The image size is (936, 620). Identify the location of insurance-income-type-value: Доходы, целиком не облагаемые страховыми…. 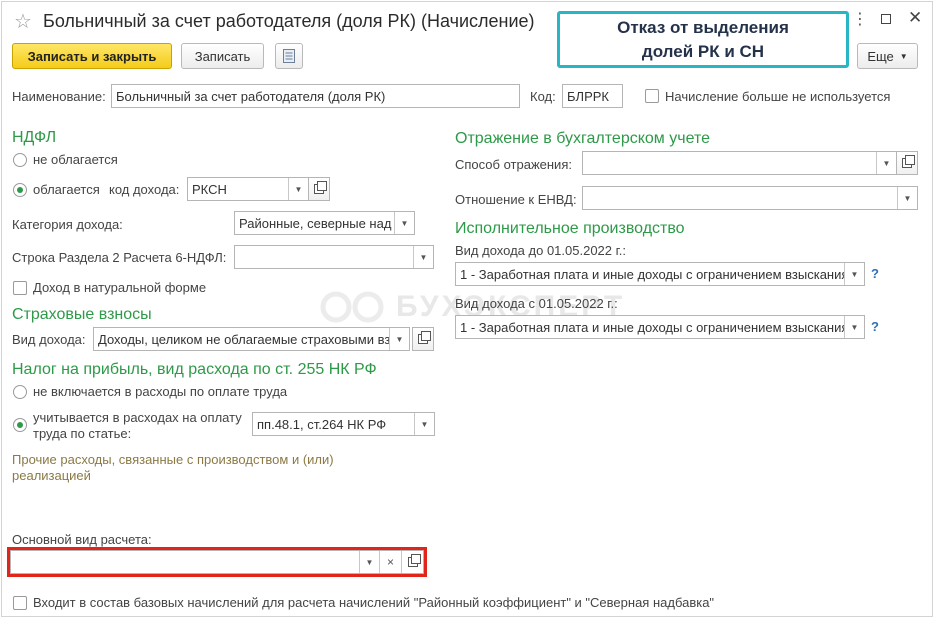
(243, 339).